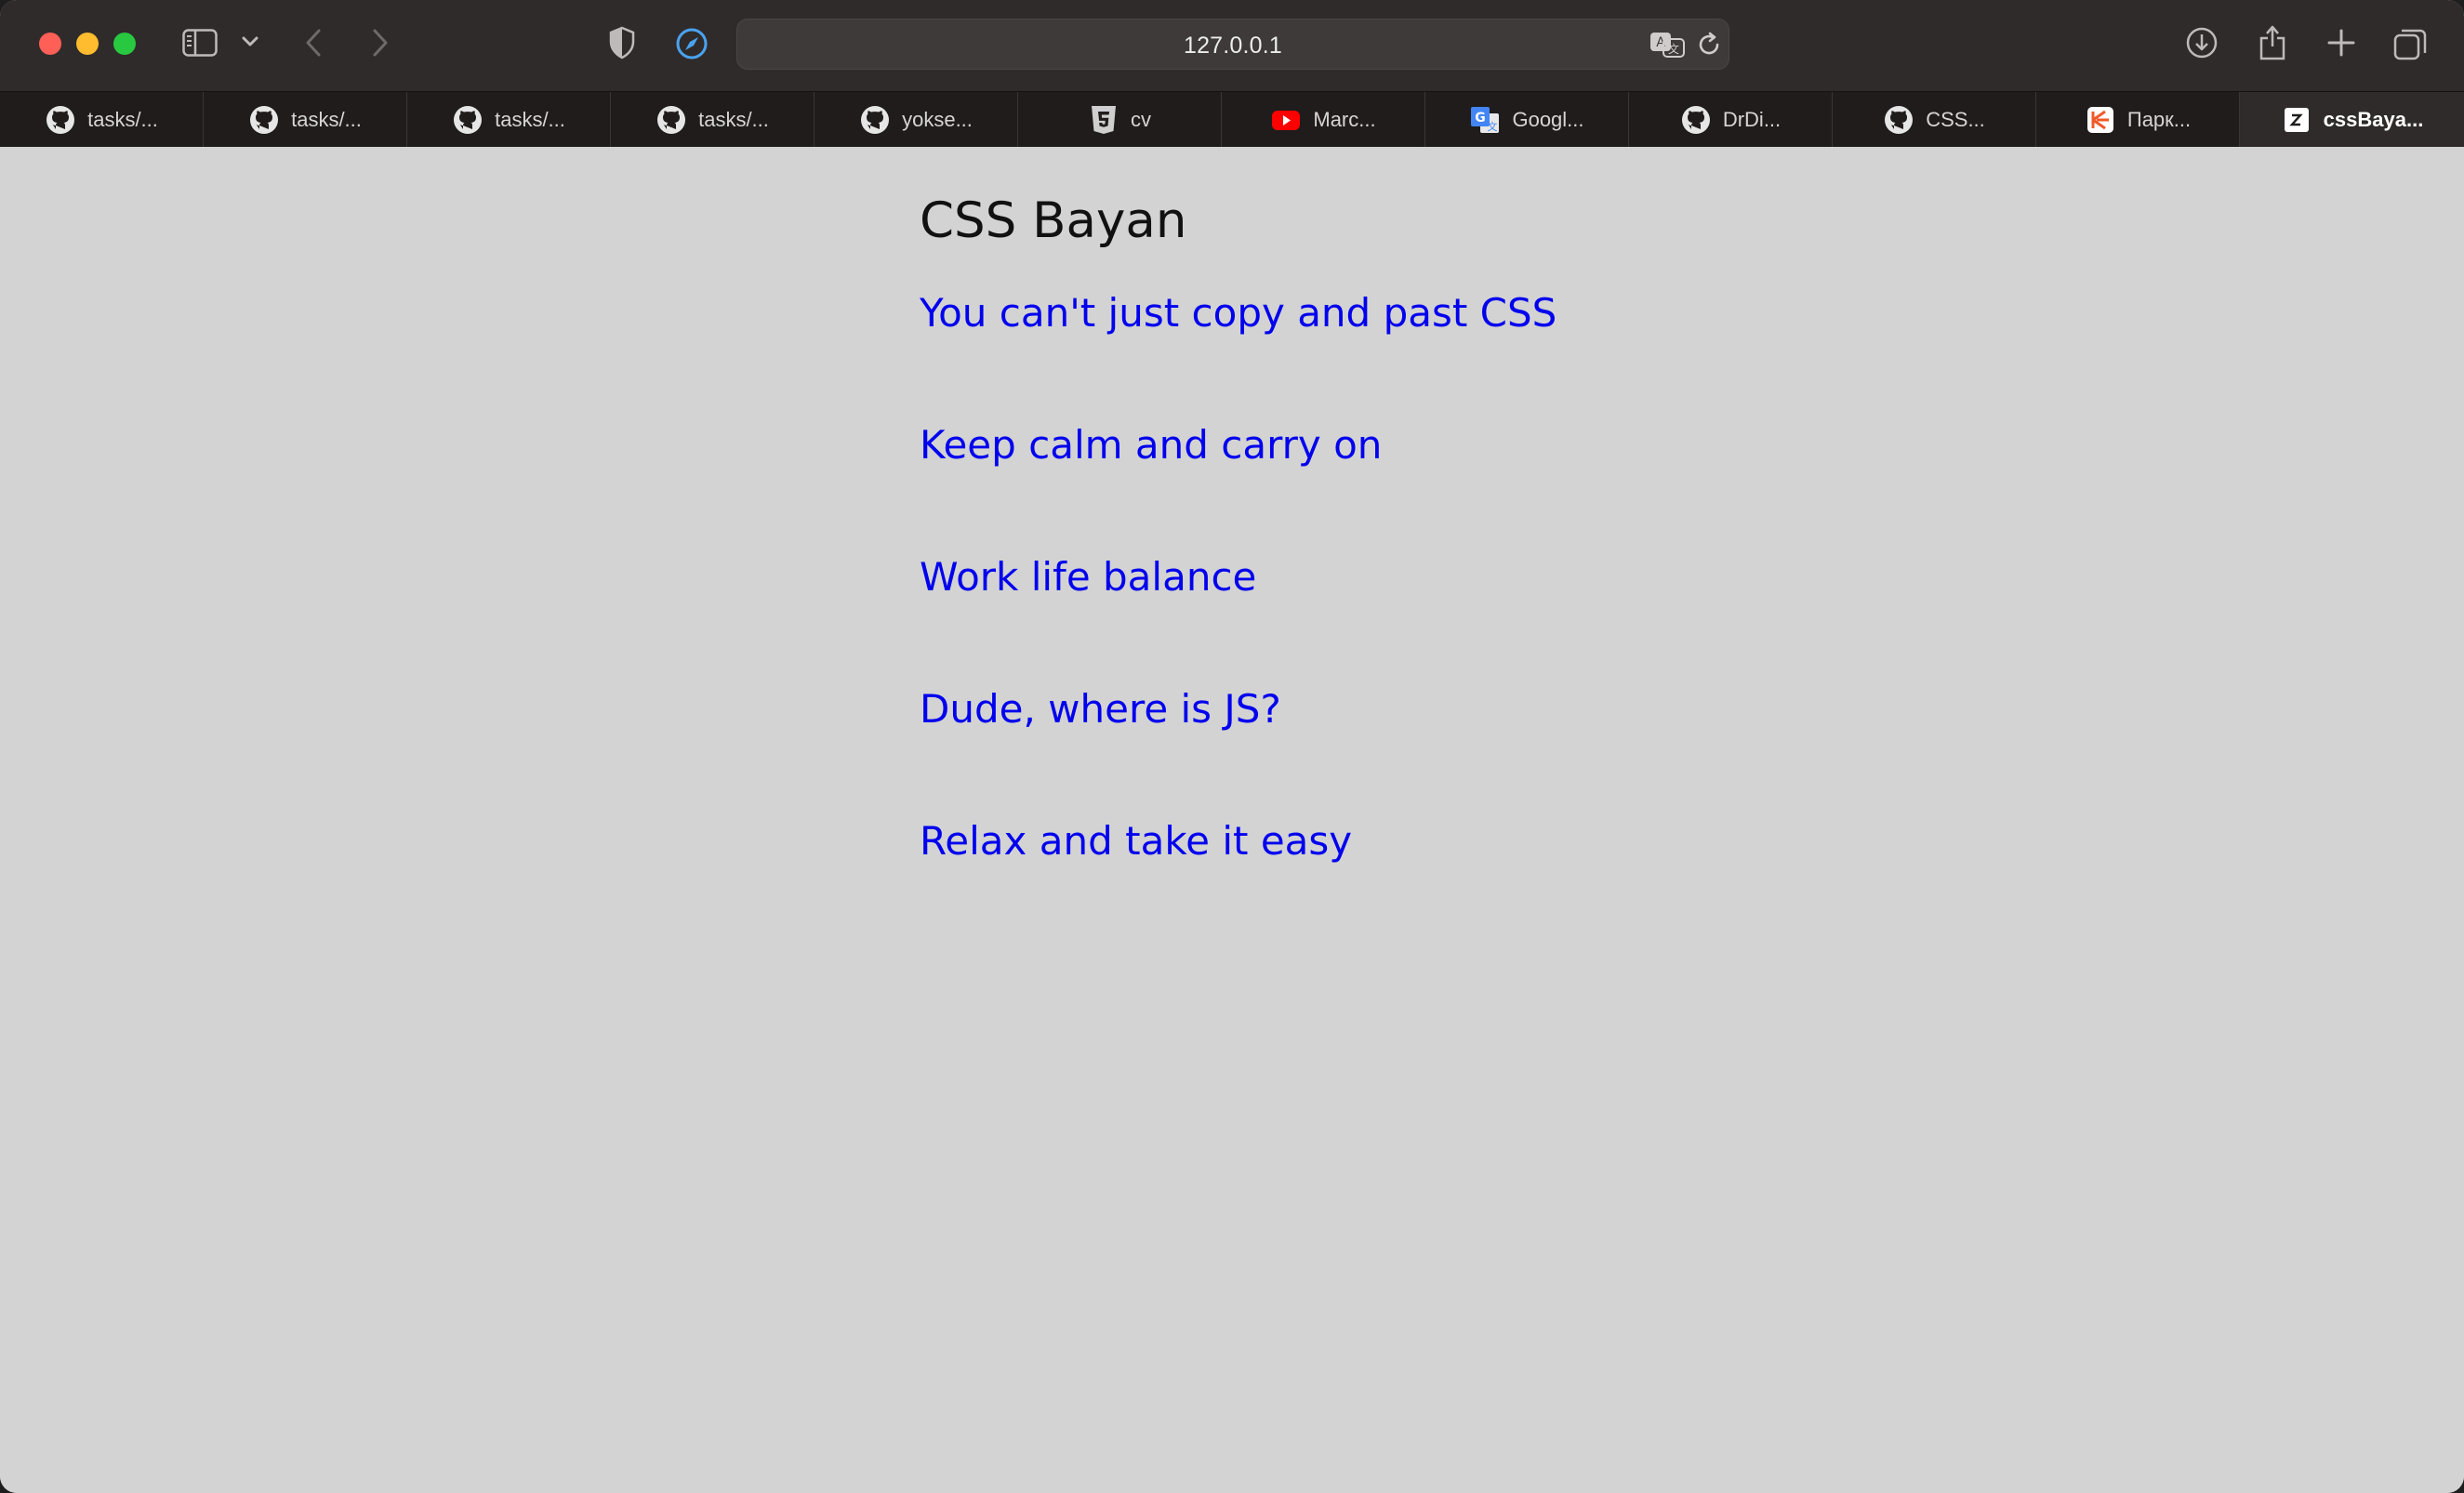  Describe the element at coordinates (313, 43) in the screenshot. I see `back-arrow-icon` at that location.